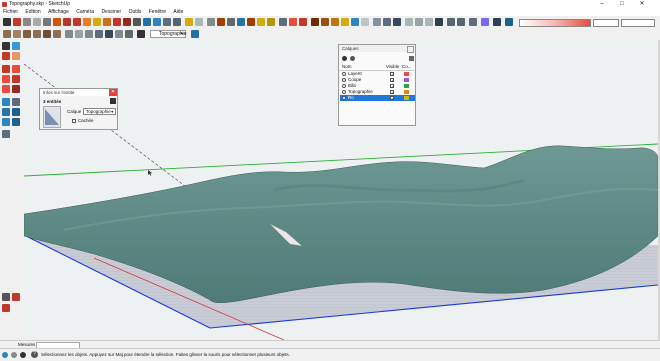 The width and height of the screenshot is (660, 361). What do you see at coordinates (87, 22) in the screenshot?
I see `rotate-tool-icon` at bounding box center [87, 22].